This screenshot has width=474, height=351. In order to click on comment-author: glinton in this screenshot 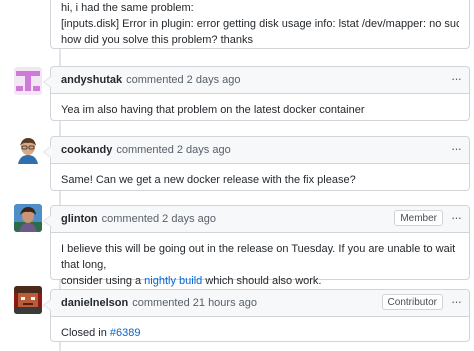, I will do `click(79, 219)`.